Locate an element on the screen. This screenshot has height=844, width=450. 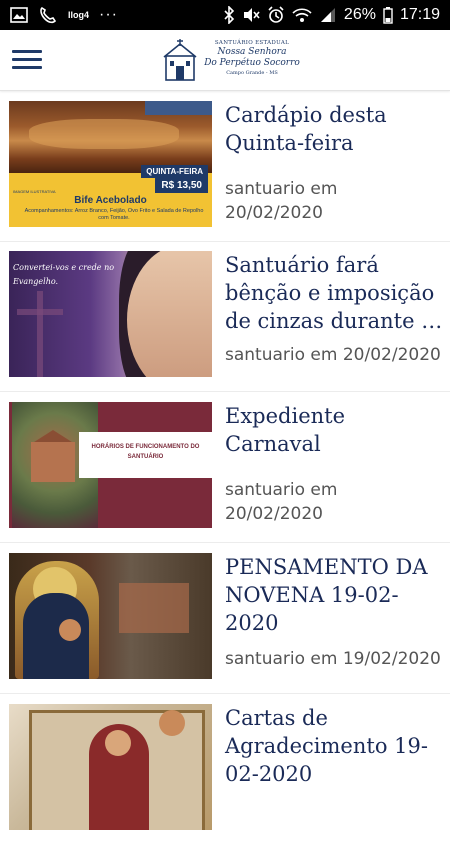
cross-horizontal is located at coordinates (40, 312).